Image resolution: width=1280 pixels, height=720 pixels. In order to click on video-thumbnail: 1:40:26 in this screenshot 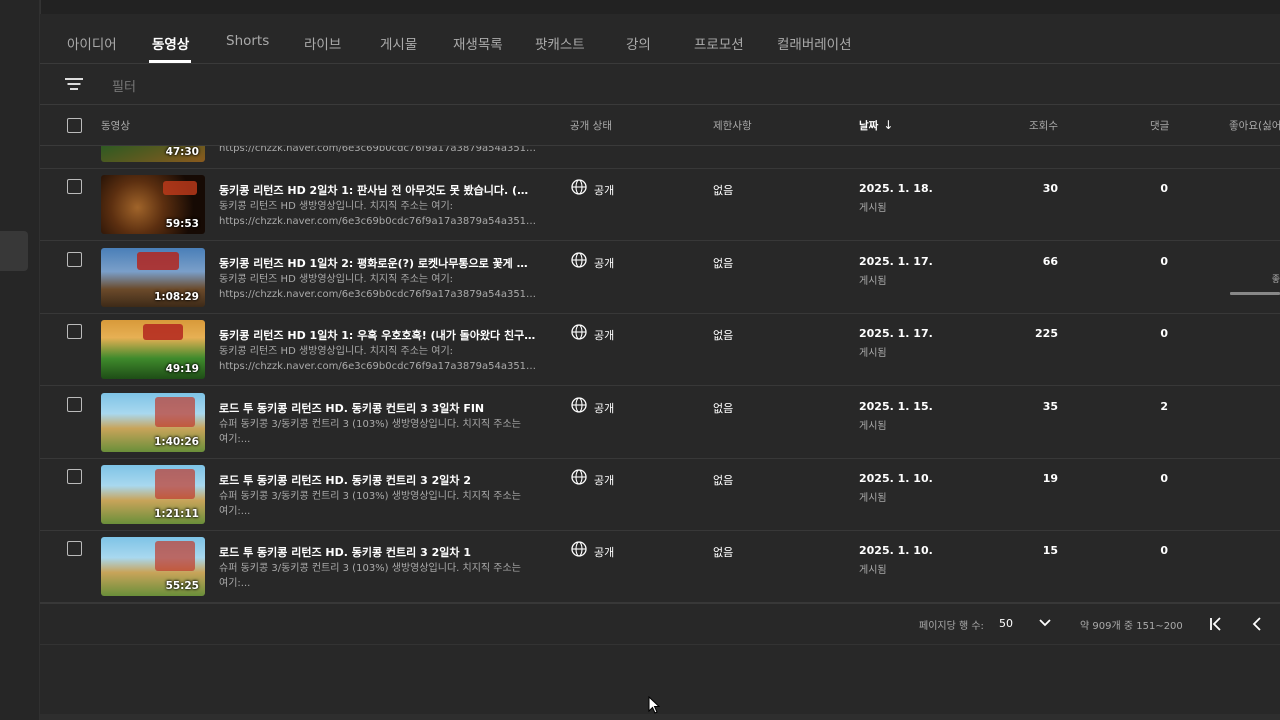, I will do `click(153, 422)`.